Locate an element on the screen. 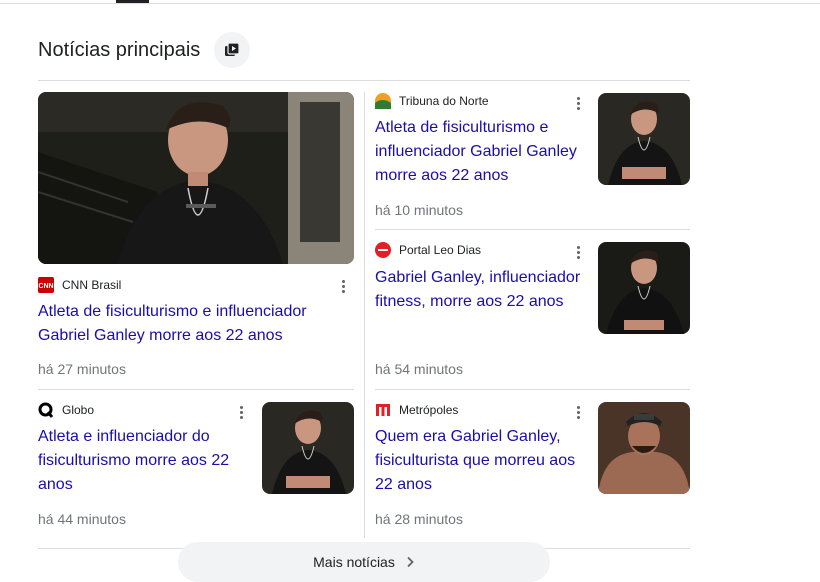 This screenshot has width=820, height=582. chevron-right-icon is located at coordinates (410, 562).